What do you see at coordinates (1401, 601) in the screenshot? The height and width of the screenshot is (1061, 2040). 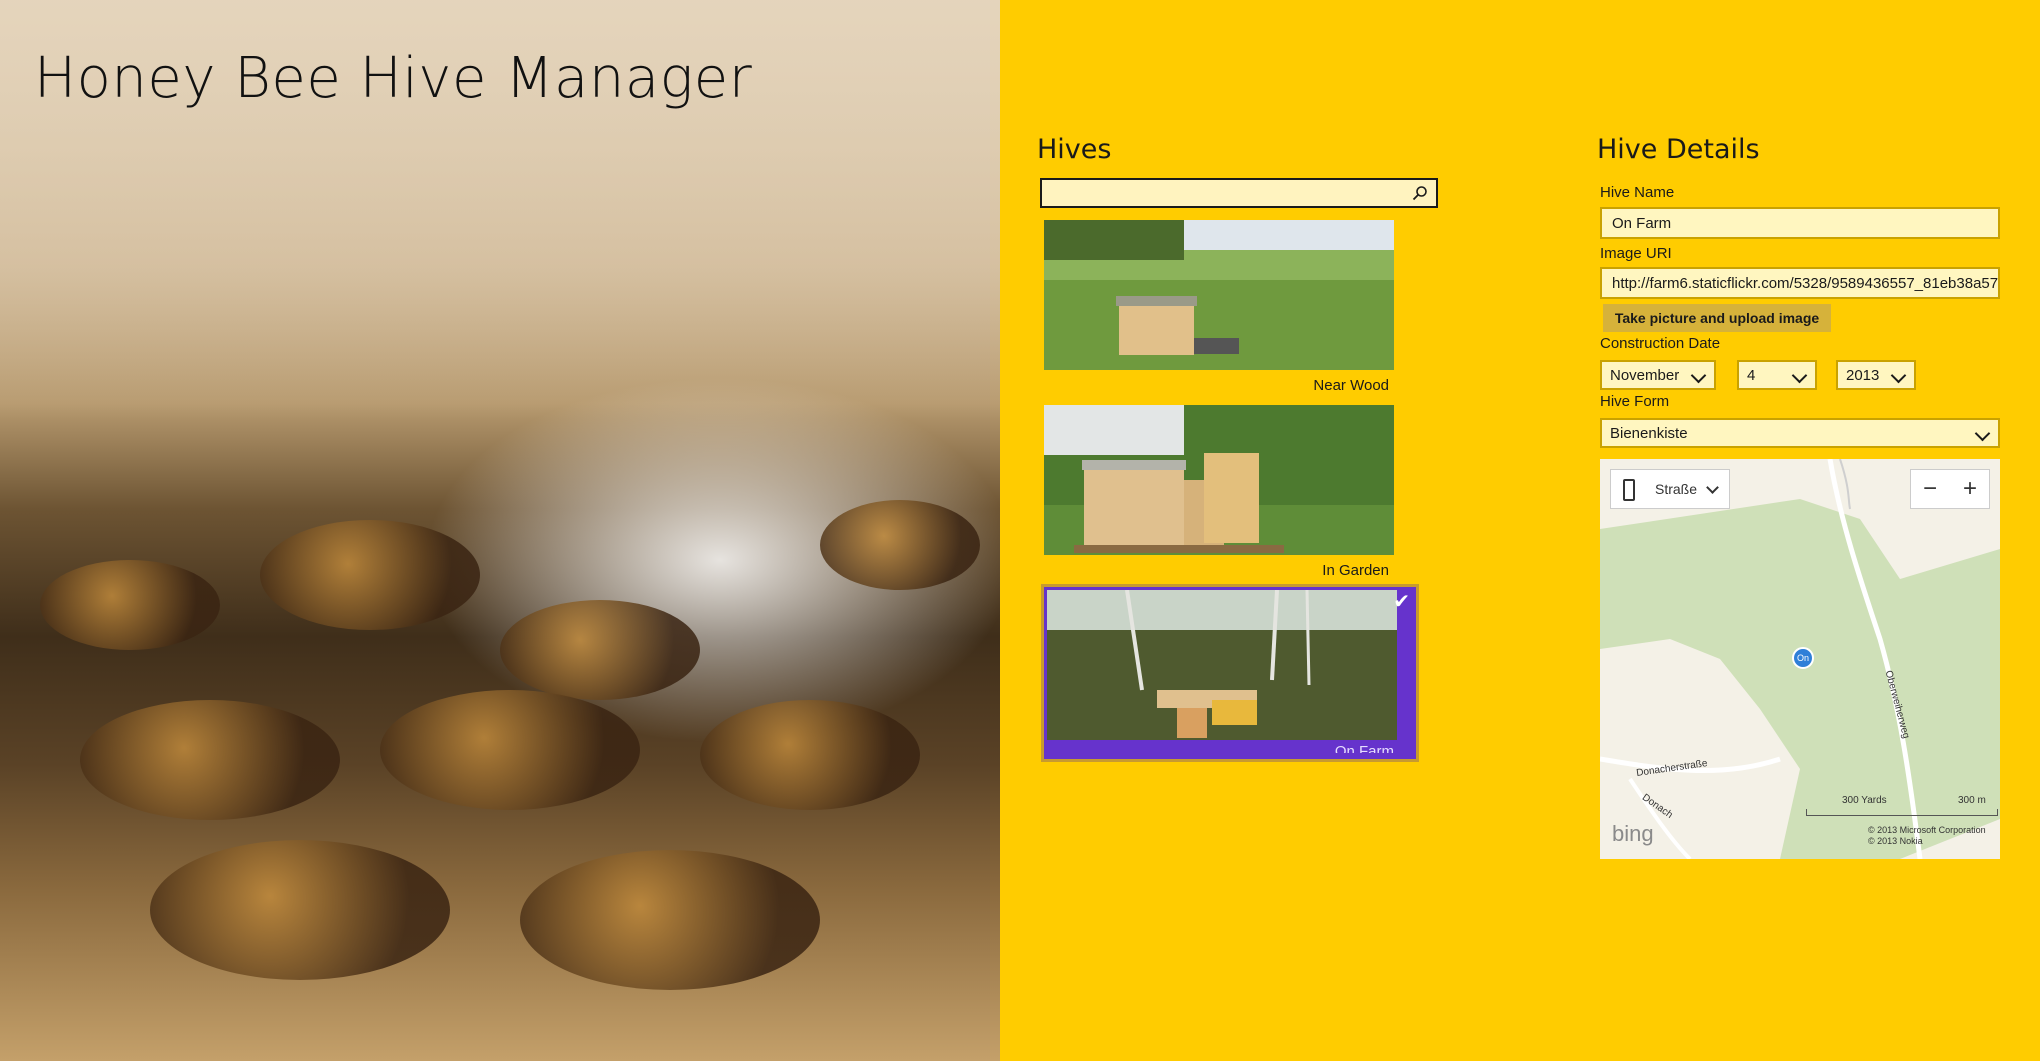 I see `selected-check-icon: ✔` at bounding box center [1401, 601].